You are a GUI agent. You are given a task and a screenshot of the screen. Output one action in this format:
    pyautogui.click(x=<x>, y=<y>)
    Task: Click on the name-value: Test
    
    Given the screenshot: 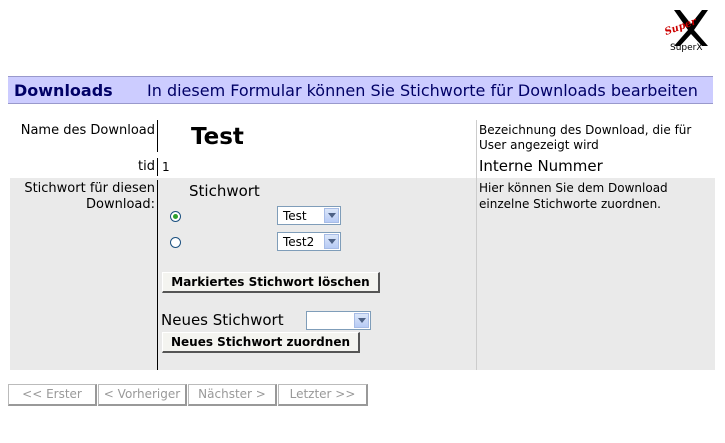 What is the action you would take?
    pyautogui.click(x=217, y=137)
    